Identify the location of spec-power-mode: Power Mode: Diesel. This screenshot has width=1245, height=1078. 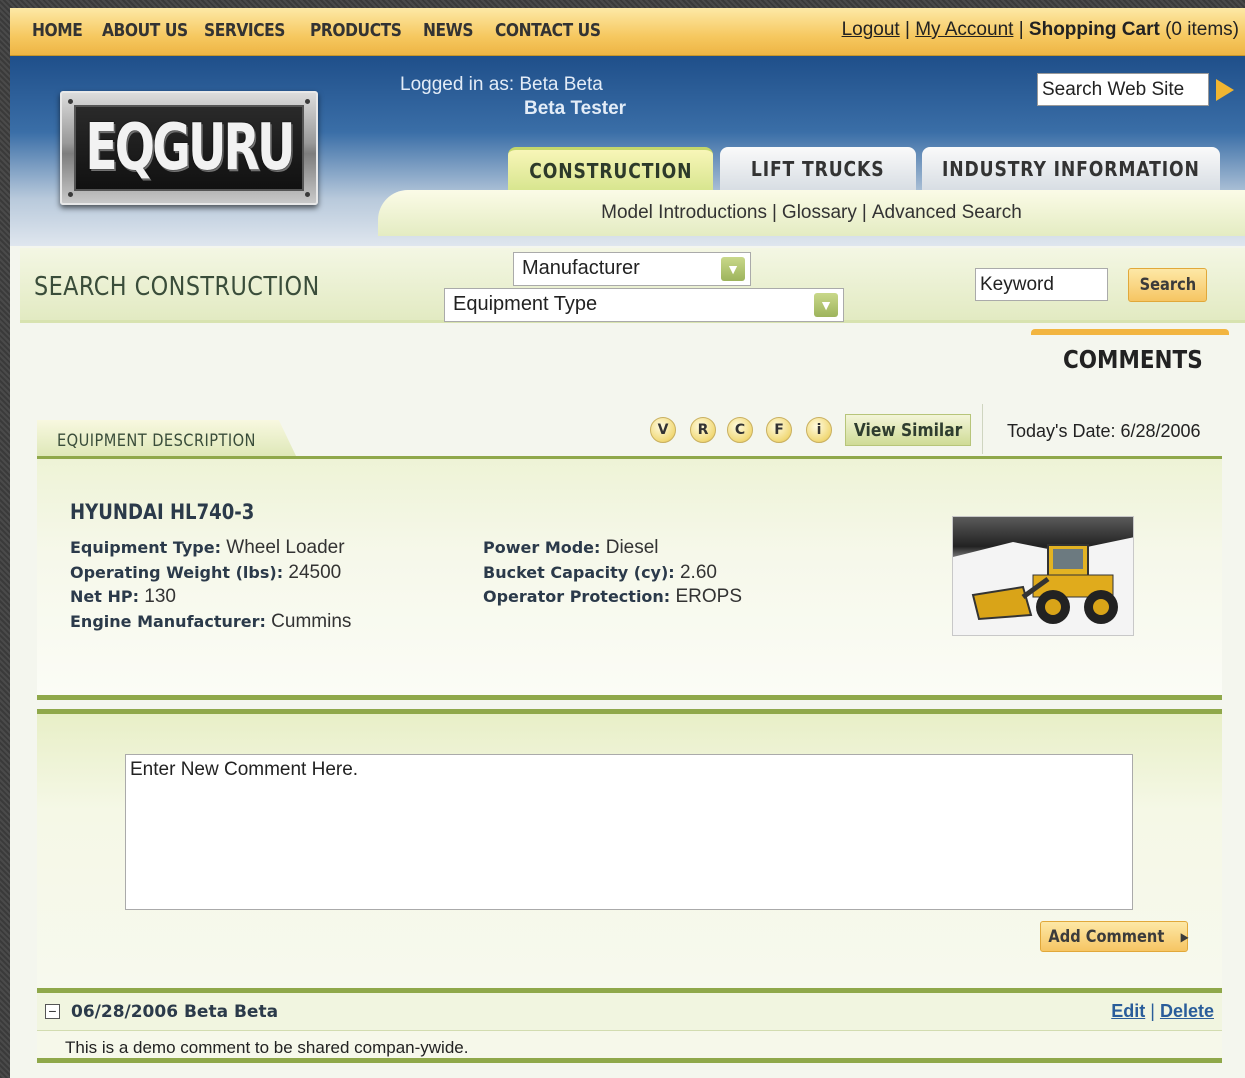
(571, 547).